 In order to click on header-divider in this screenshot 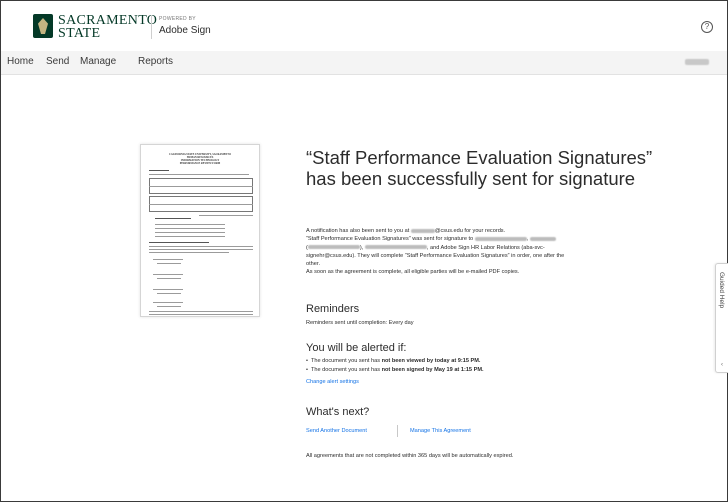, I will do `click(151, 27)`.